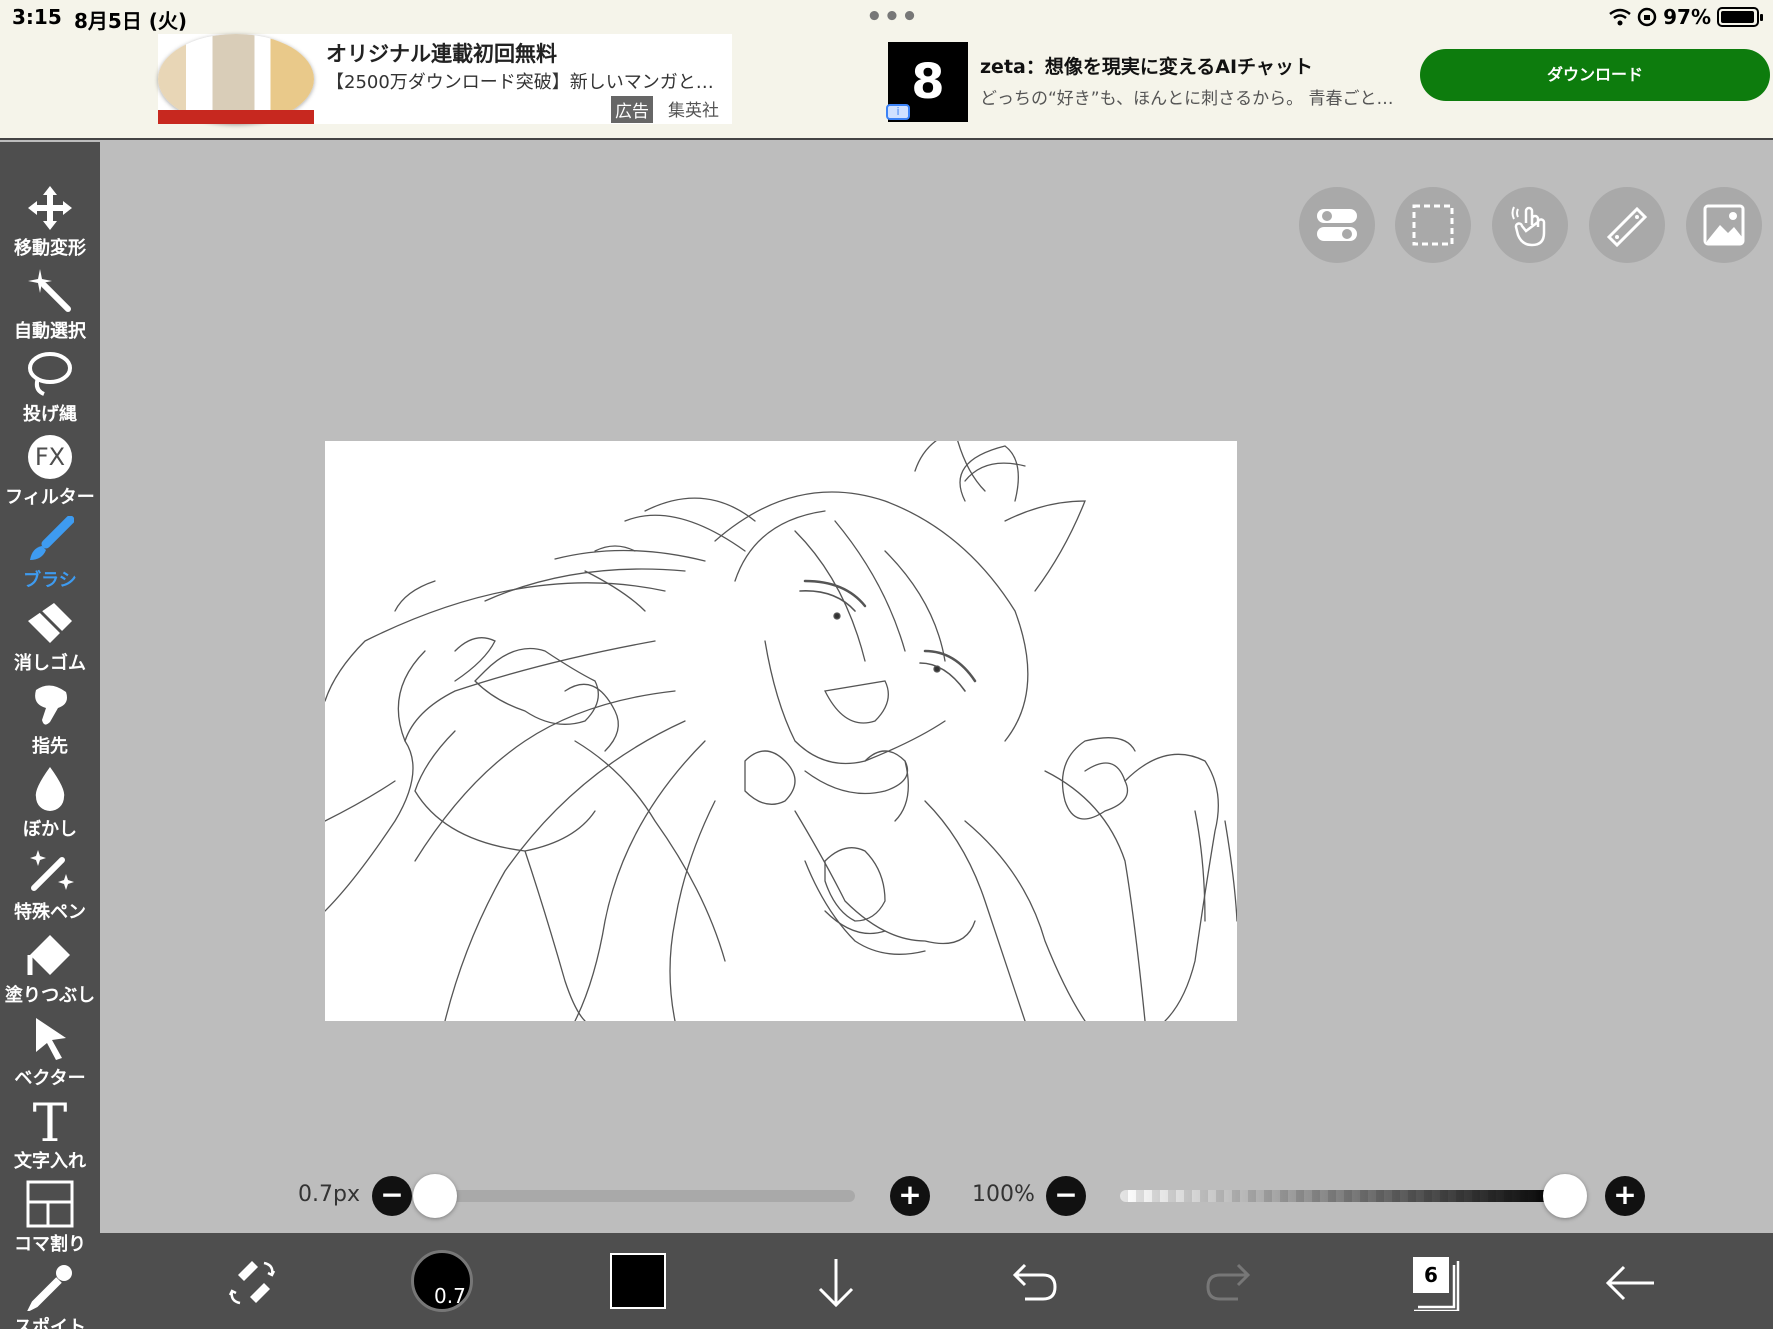 This screenshot has width=1773, height=1329. I want to click on tool-label: 投げ縄, so click(50, 414).